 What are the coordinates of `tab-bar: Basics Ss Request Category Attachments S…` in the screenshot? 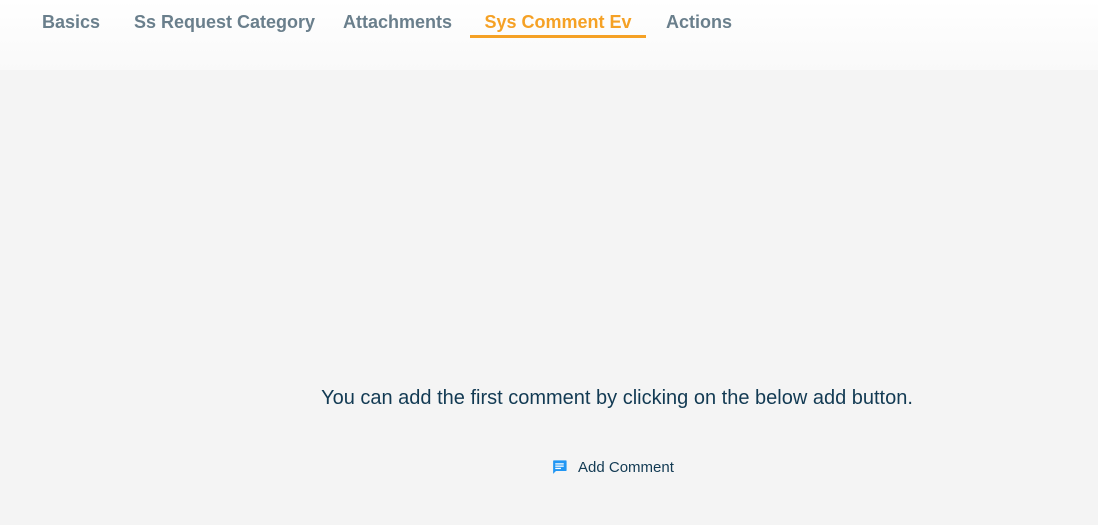 It's located at (549, 35).